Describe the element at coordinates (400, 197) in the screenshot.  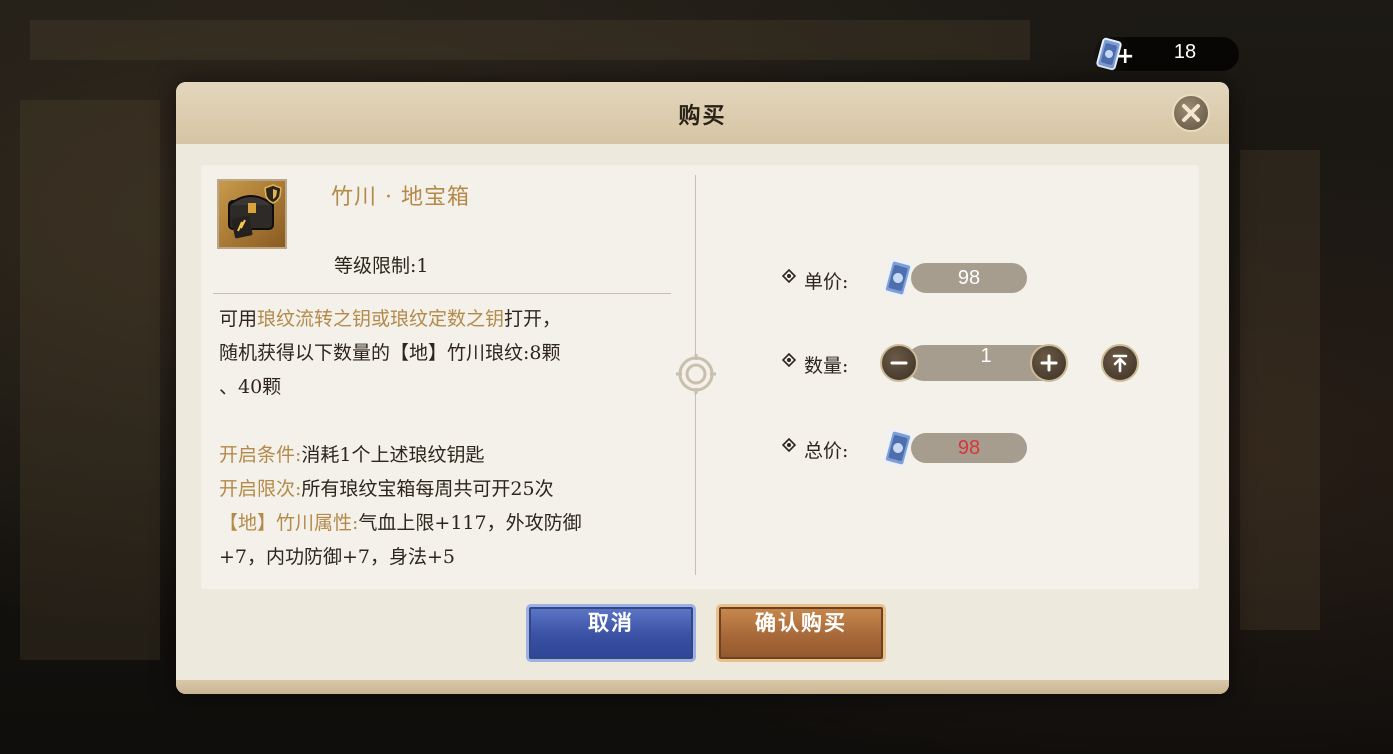
I see `item-name: 竹川 · 地宝箱` at that location.